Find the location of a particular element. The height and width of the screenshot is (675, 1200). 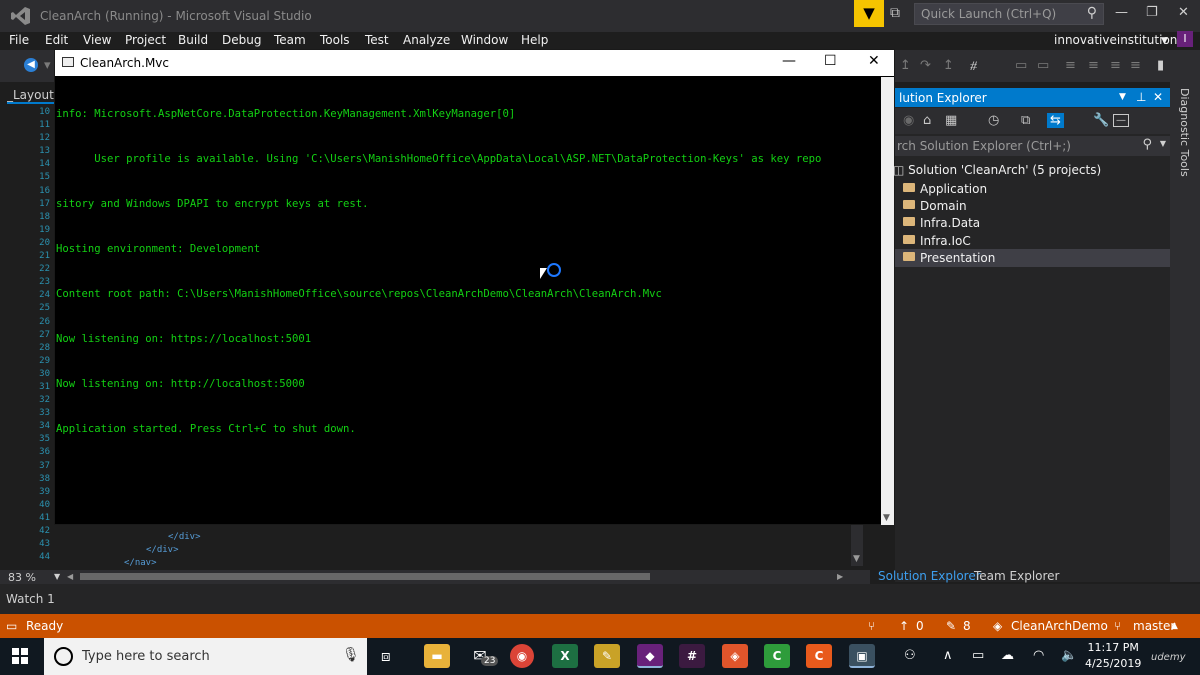

comment-icon: ▭ is located at coordinates (1021, 65).